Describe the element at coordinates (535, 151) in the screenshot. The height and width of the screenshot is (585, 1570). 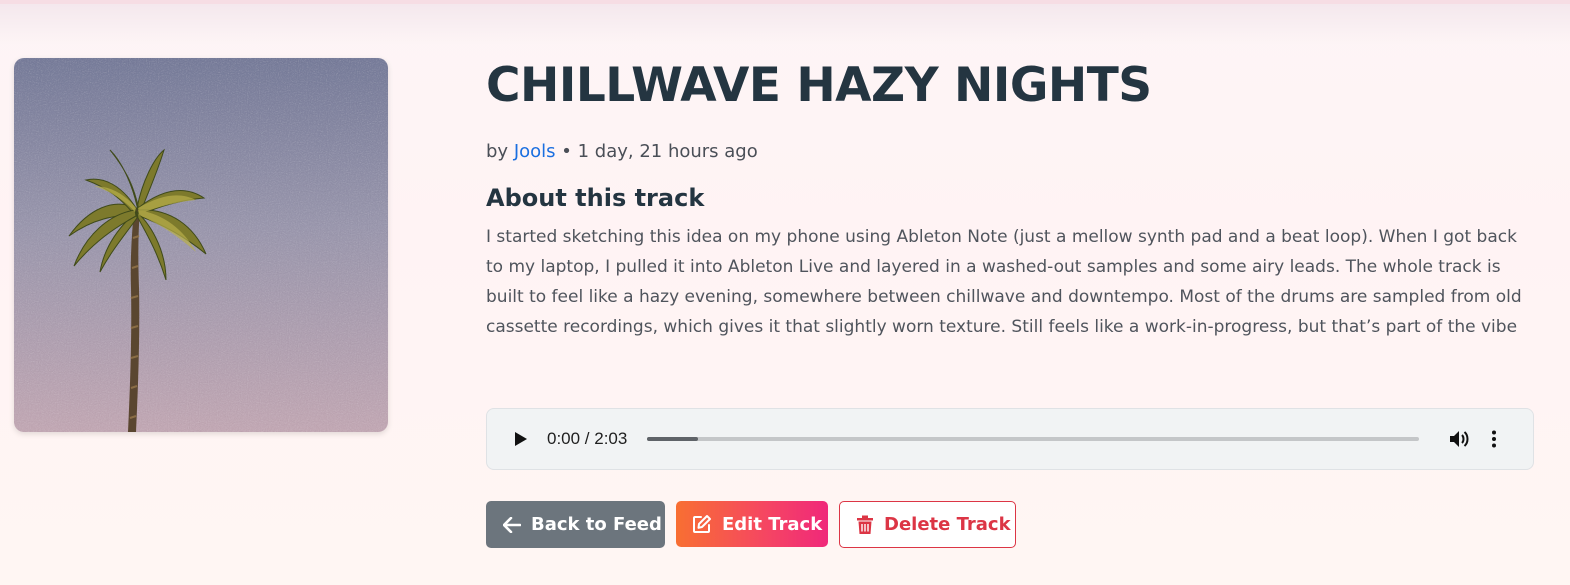
I see `artist-link: Jools` at that location.